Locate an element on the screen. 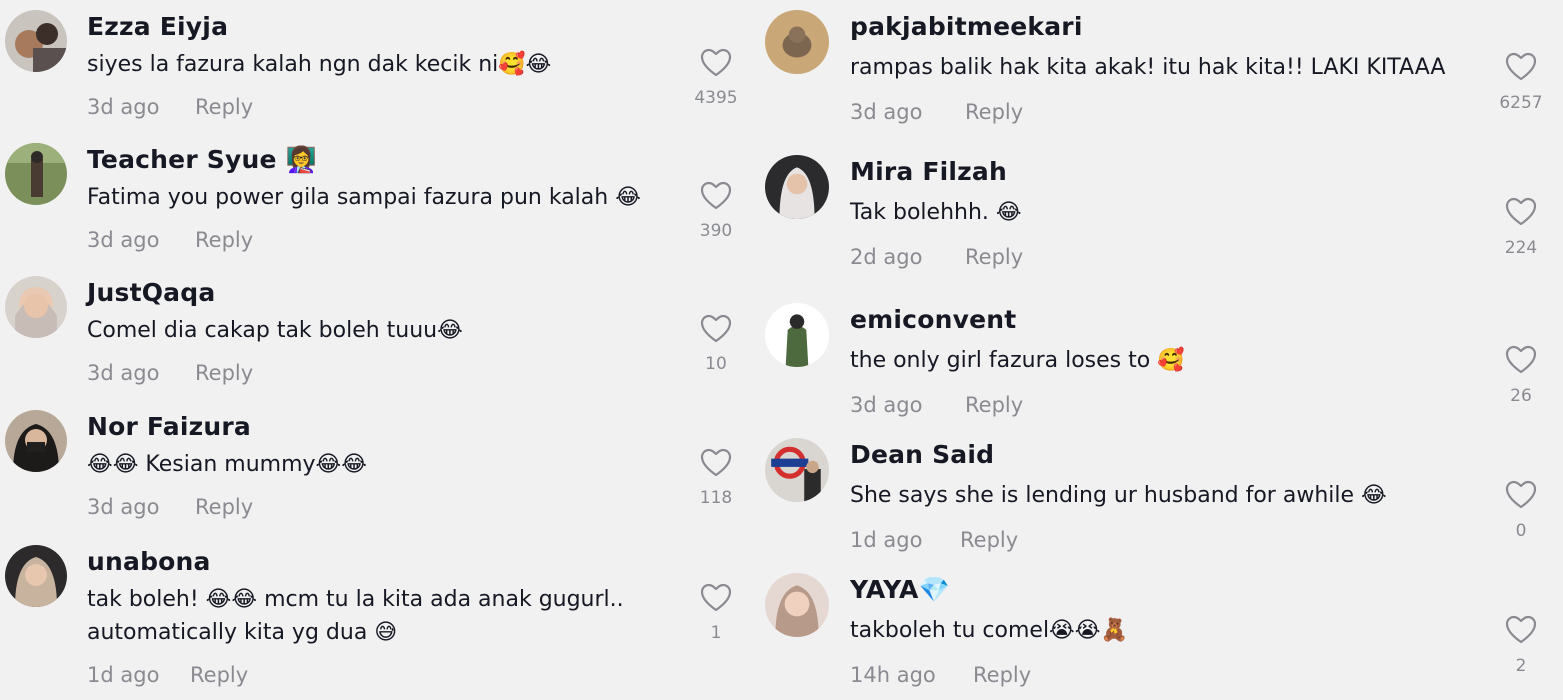 The image size is (1563, 700). username: emiconvent is located at coordinates (933, 319).